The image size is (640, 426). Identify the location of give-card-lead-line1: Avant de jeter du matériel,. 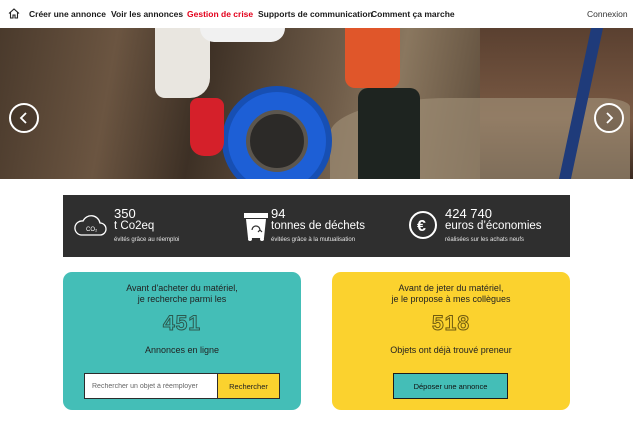
(451, 288).